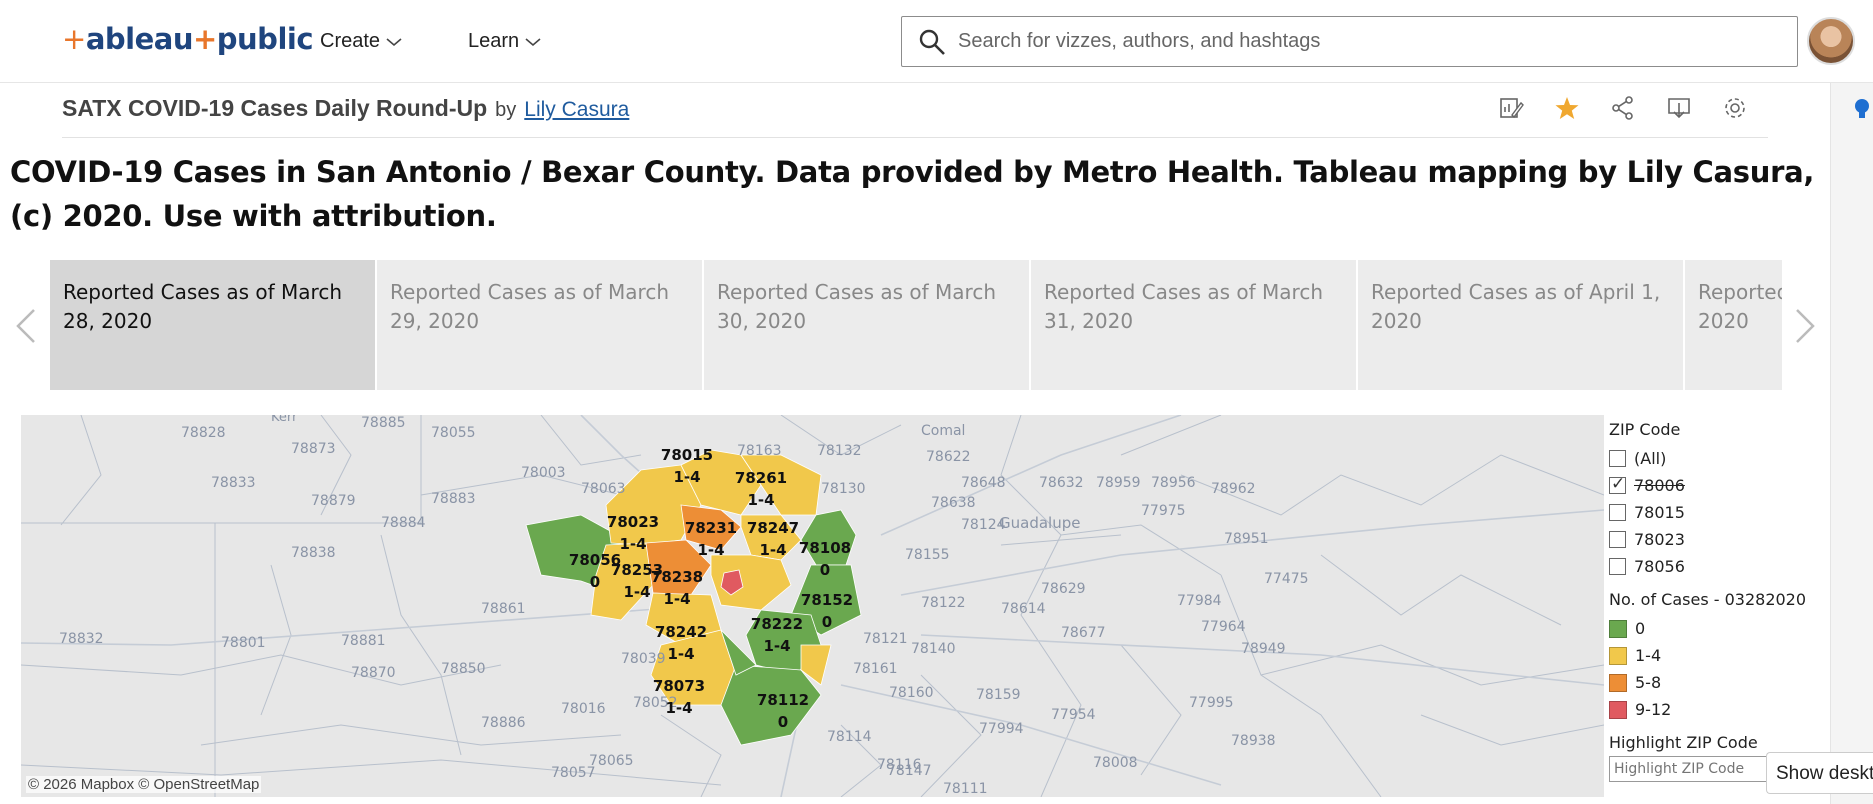  I want to click on background-zip-label: 77995, so click(1211, 703).